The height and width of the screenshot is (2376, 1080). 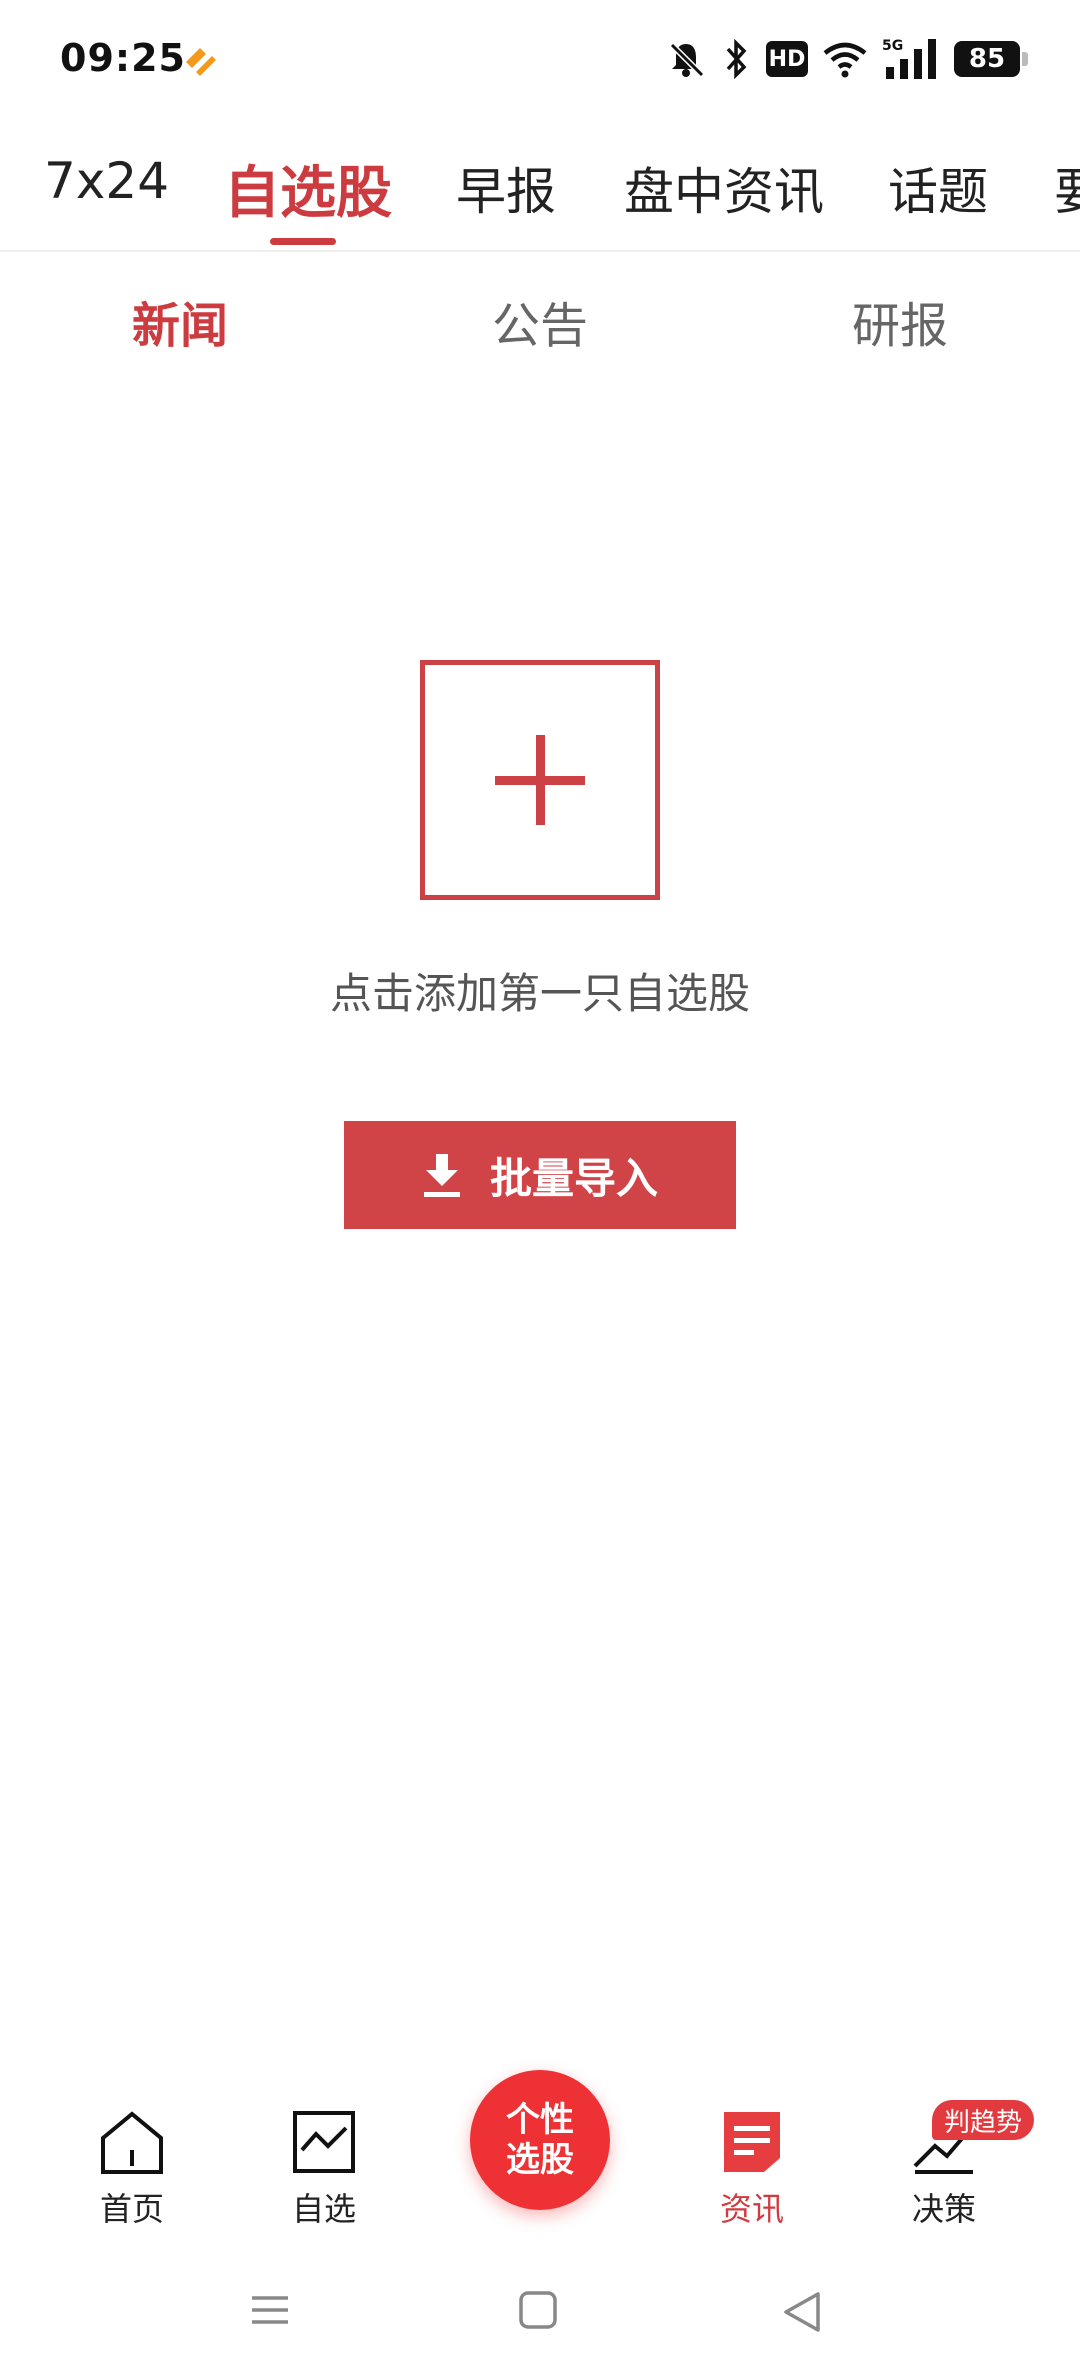 What do you see at coordinates (538, 2310) in the screenshot?
I see `home-square-icon` at bounding box center [538, 2310].